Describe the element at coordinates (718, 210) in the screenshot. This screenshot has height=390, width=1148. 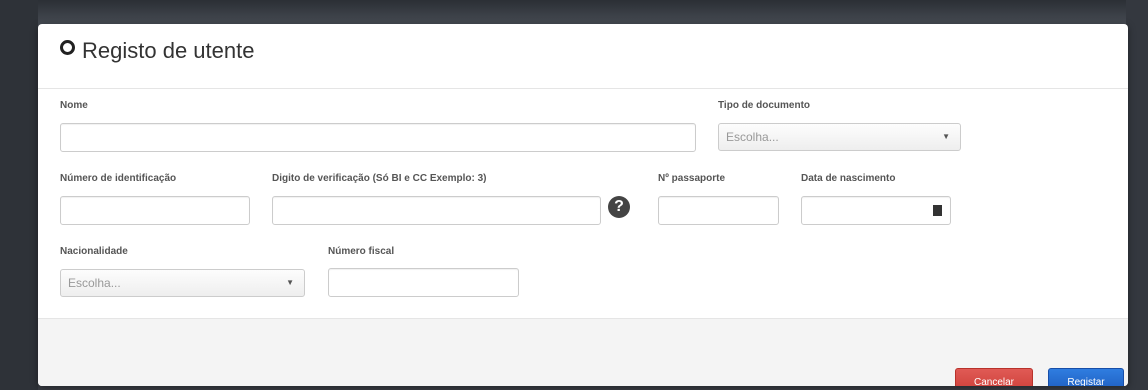
I see `passaporte-input` at that location.